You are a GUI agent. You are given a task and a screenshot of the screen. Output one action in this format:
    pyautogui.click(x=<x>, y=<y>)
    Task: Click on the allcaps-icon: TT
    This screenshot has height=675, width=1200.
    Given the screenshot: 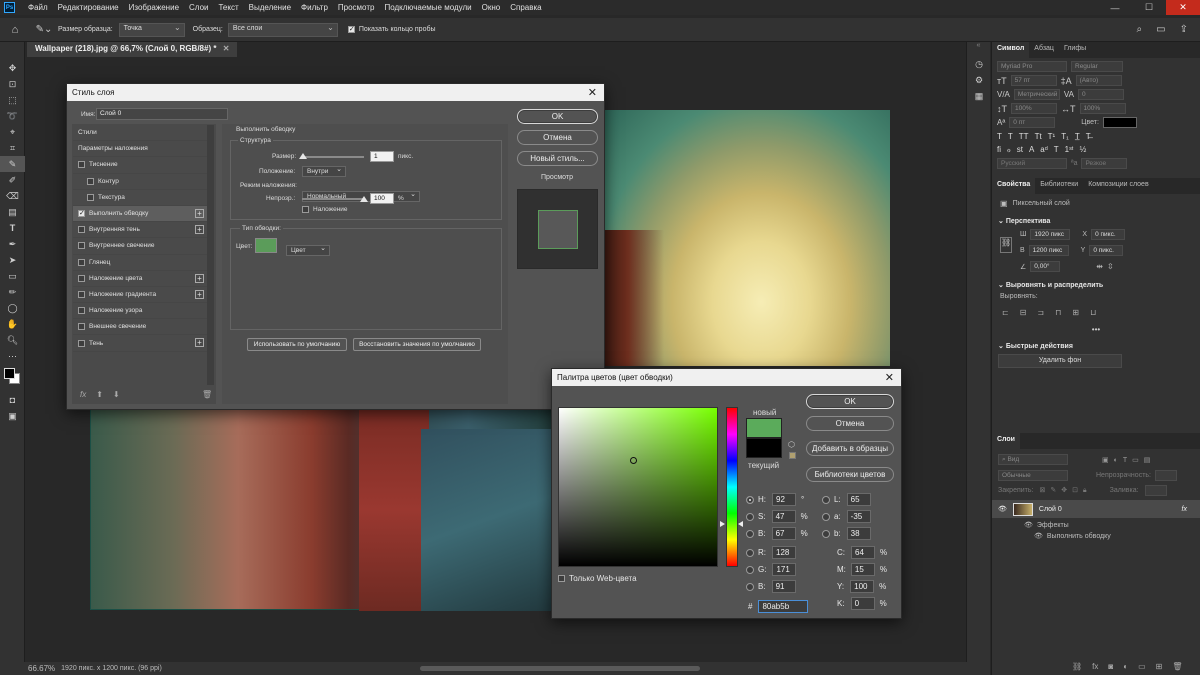 What is the action you would take?
    pyautogui.click(x=1024, y=136)
    